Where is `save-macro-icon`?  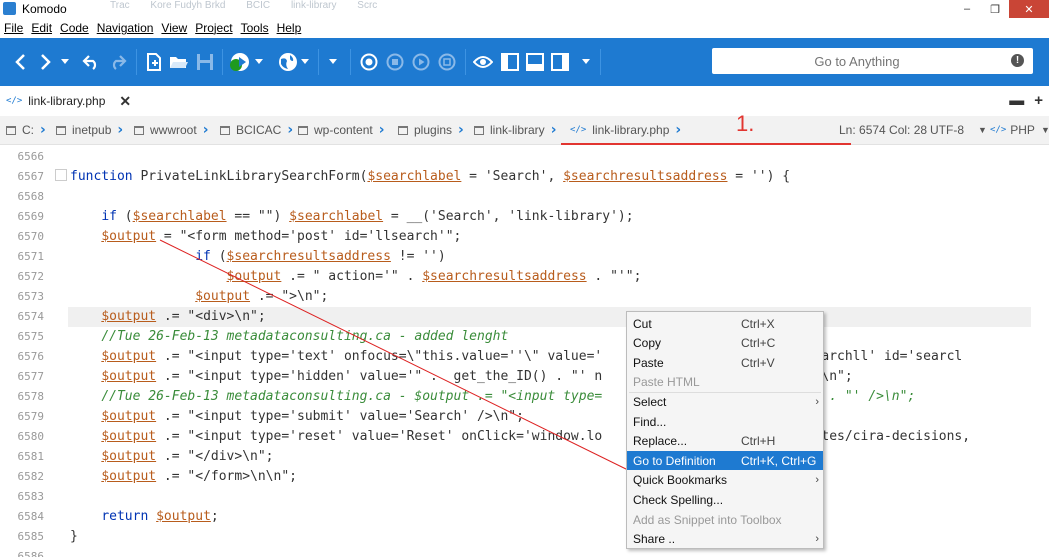
save-macro-icon is located at coordinates (447, 62).